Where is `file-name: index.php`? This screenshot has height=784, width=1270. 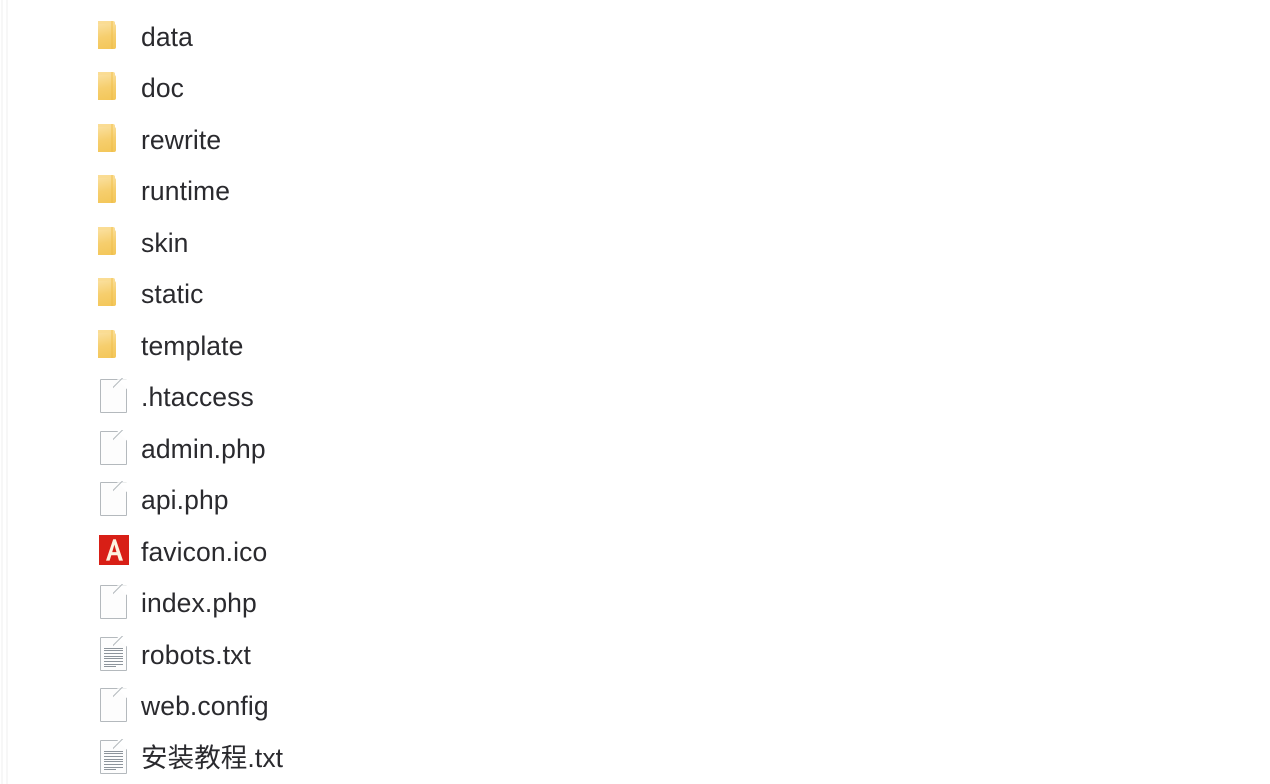 file-name: index.php is located at coordinates (199, 603).